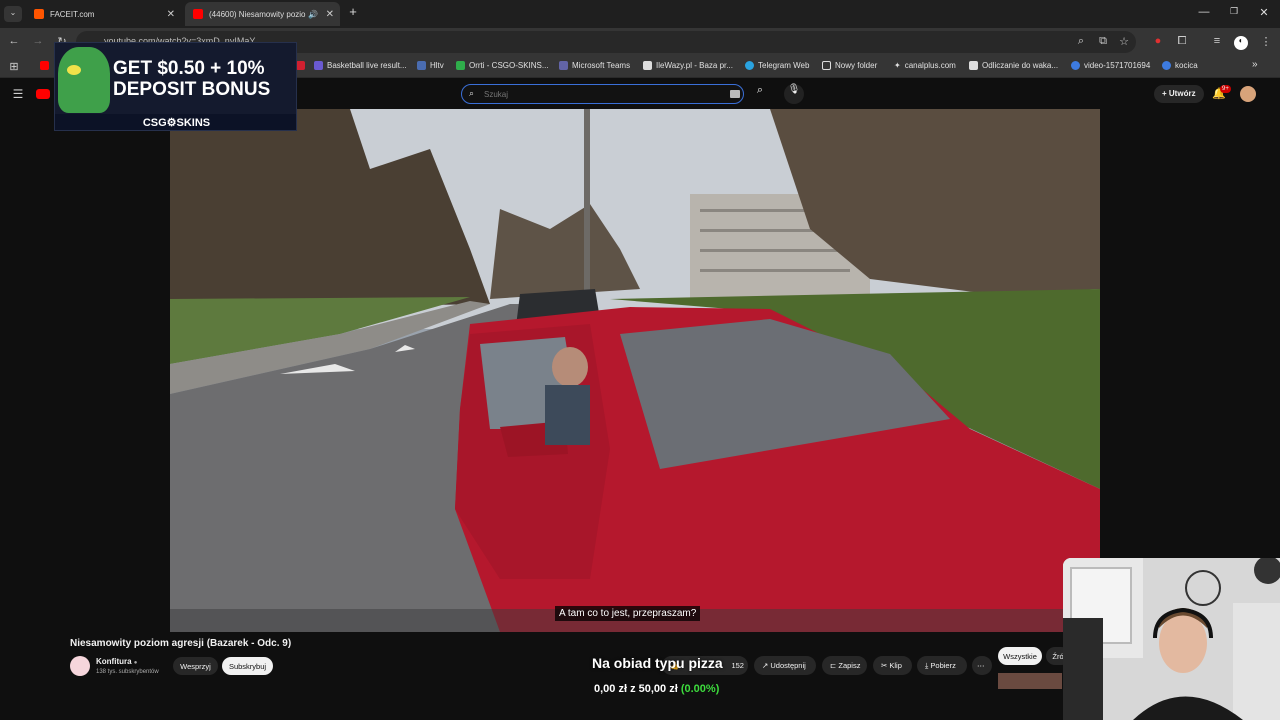  I want to click on media-control-icon: ≡, so click(1217, 41).